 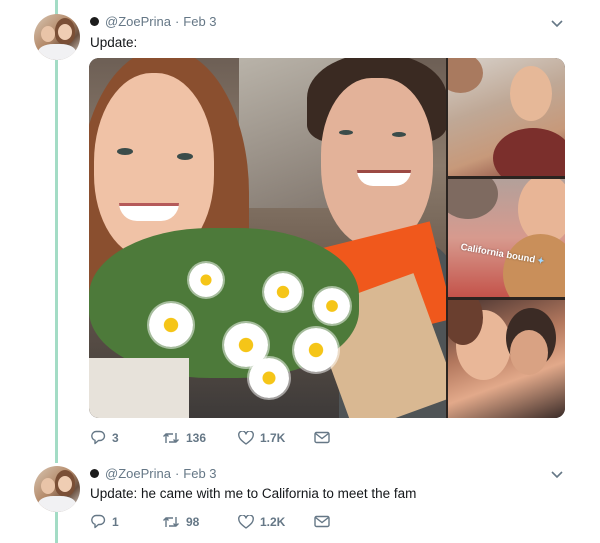 What do you see at coordinates (273, 521) in the screenshot?
I see `like-count: 1.2K` at bounding box center [273, 521].